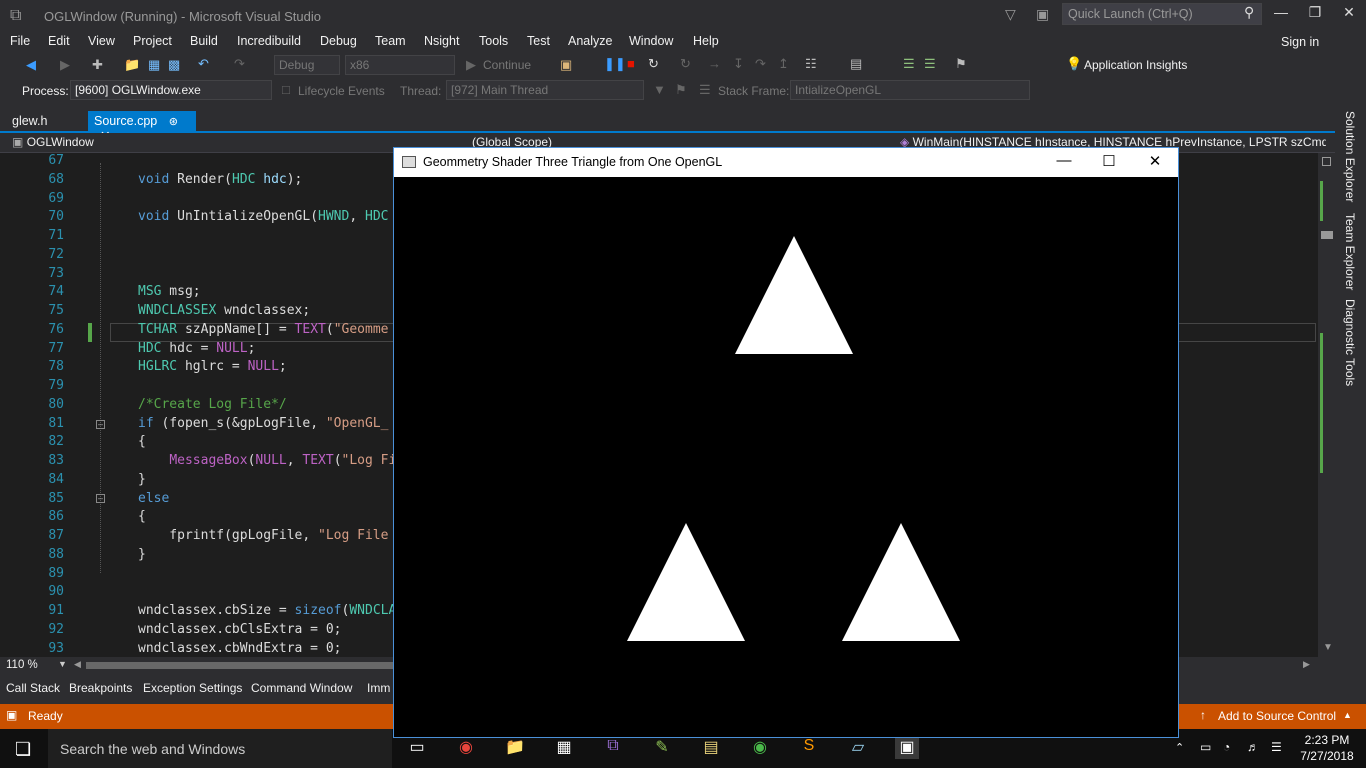 This screenshot has height=768, width=1366. Describe the element at coordinates (811, 64) in the screenshot. I see `hex-icon: ☷` at that location.